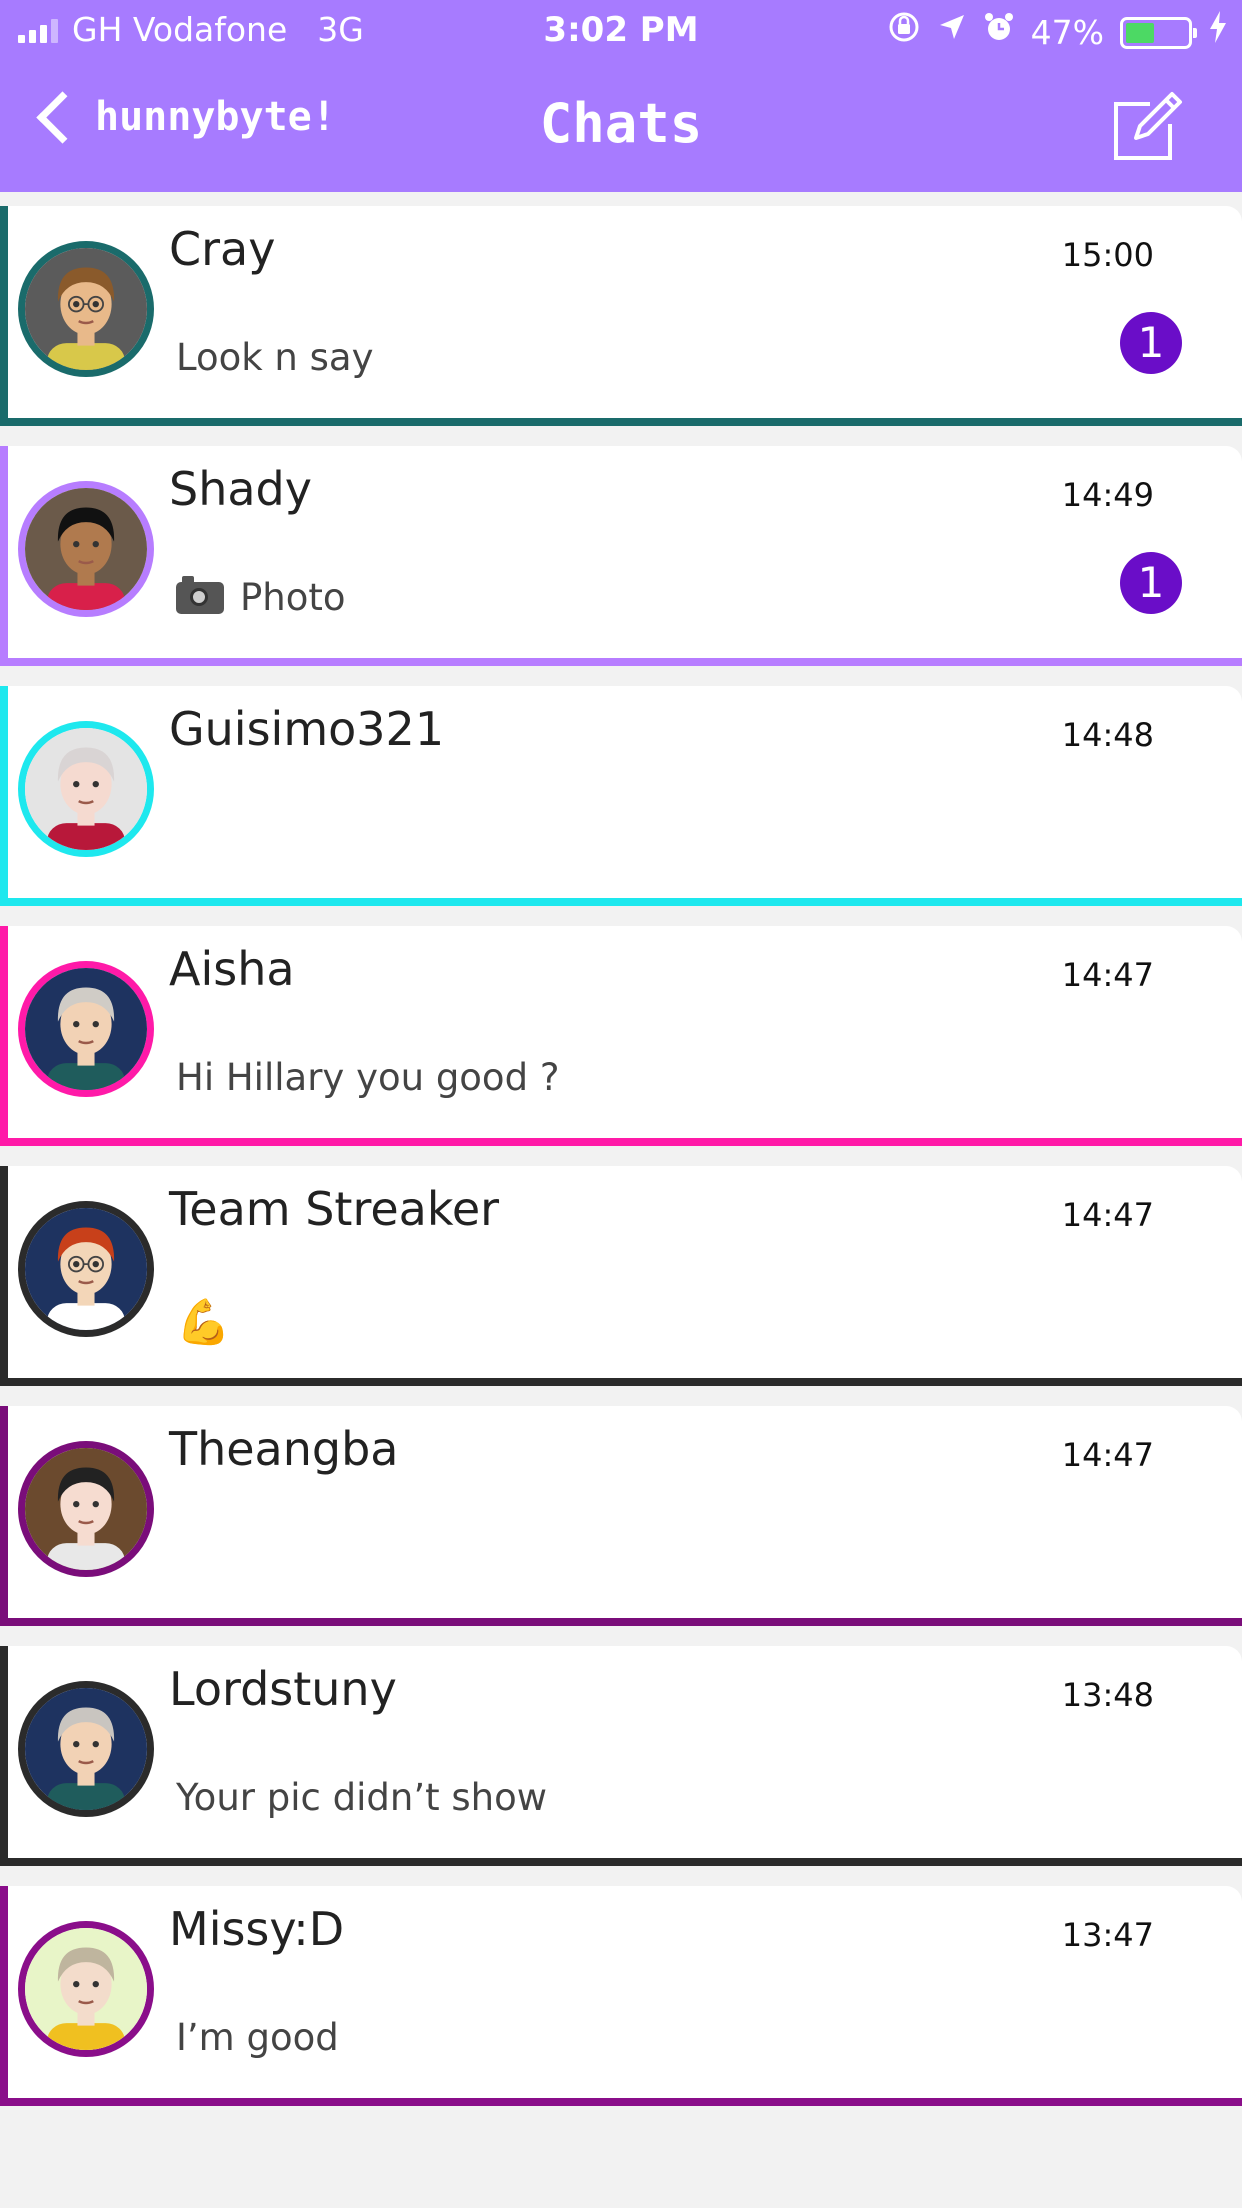  What do you see at coordinates (621, 556) in the screenshot?
I see `chat-row: Shady 14:49 Photo 1` at bounding box center [621, 556].